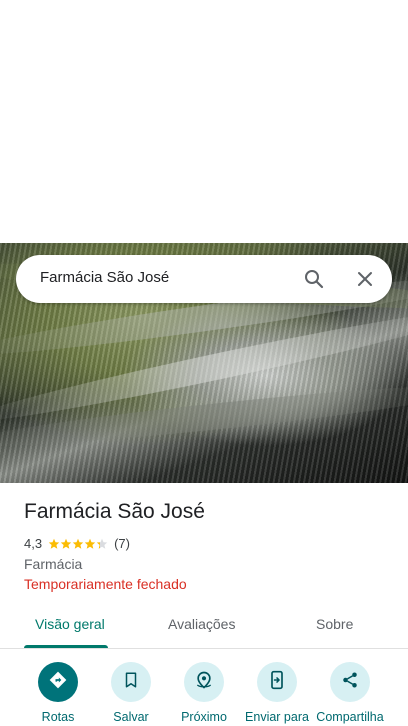 This screenshot has height=726, width=408. Describe the element at coordinates (314, 279) in the screenshot. I see `search-icon` at that location.